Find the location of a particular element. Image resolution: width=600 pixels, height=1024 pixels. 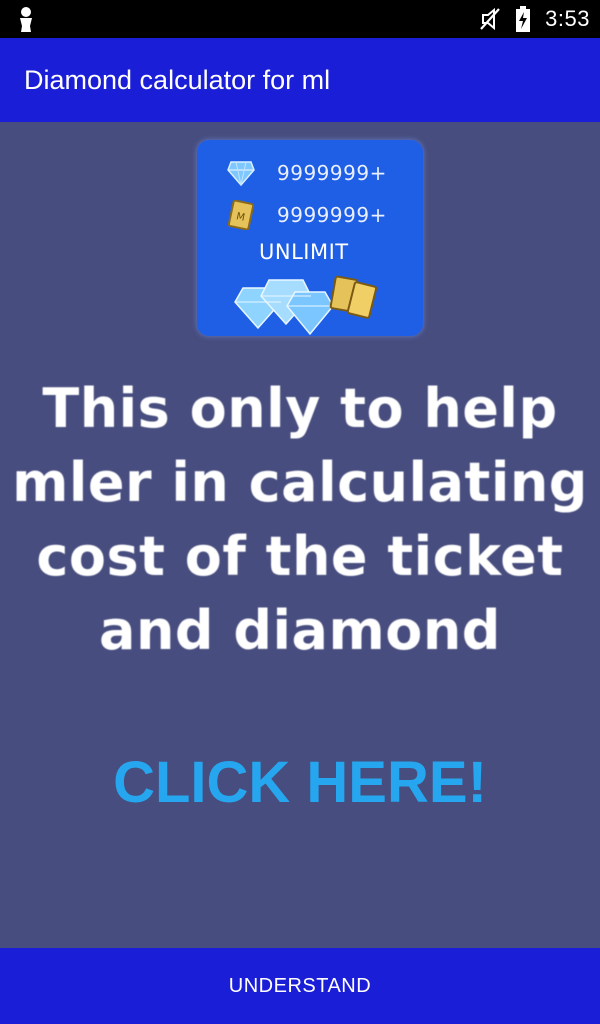

notification-figure-icon is located at coordinates (26, 19).